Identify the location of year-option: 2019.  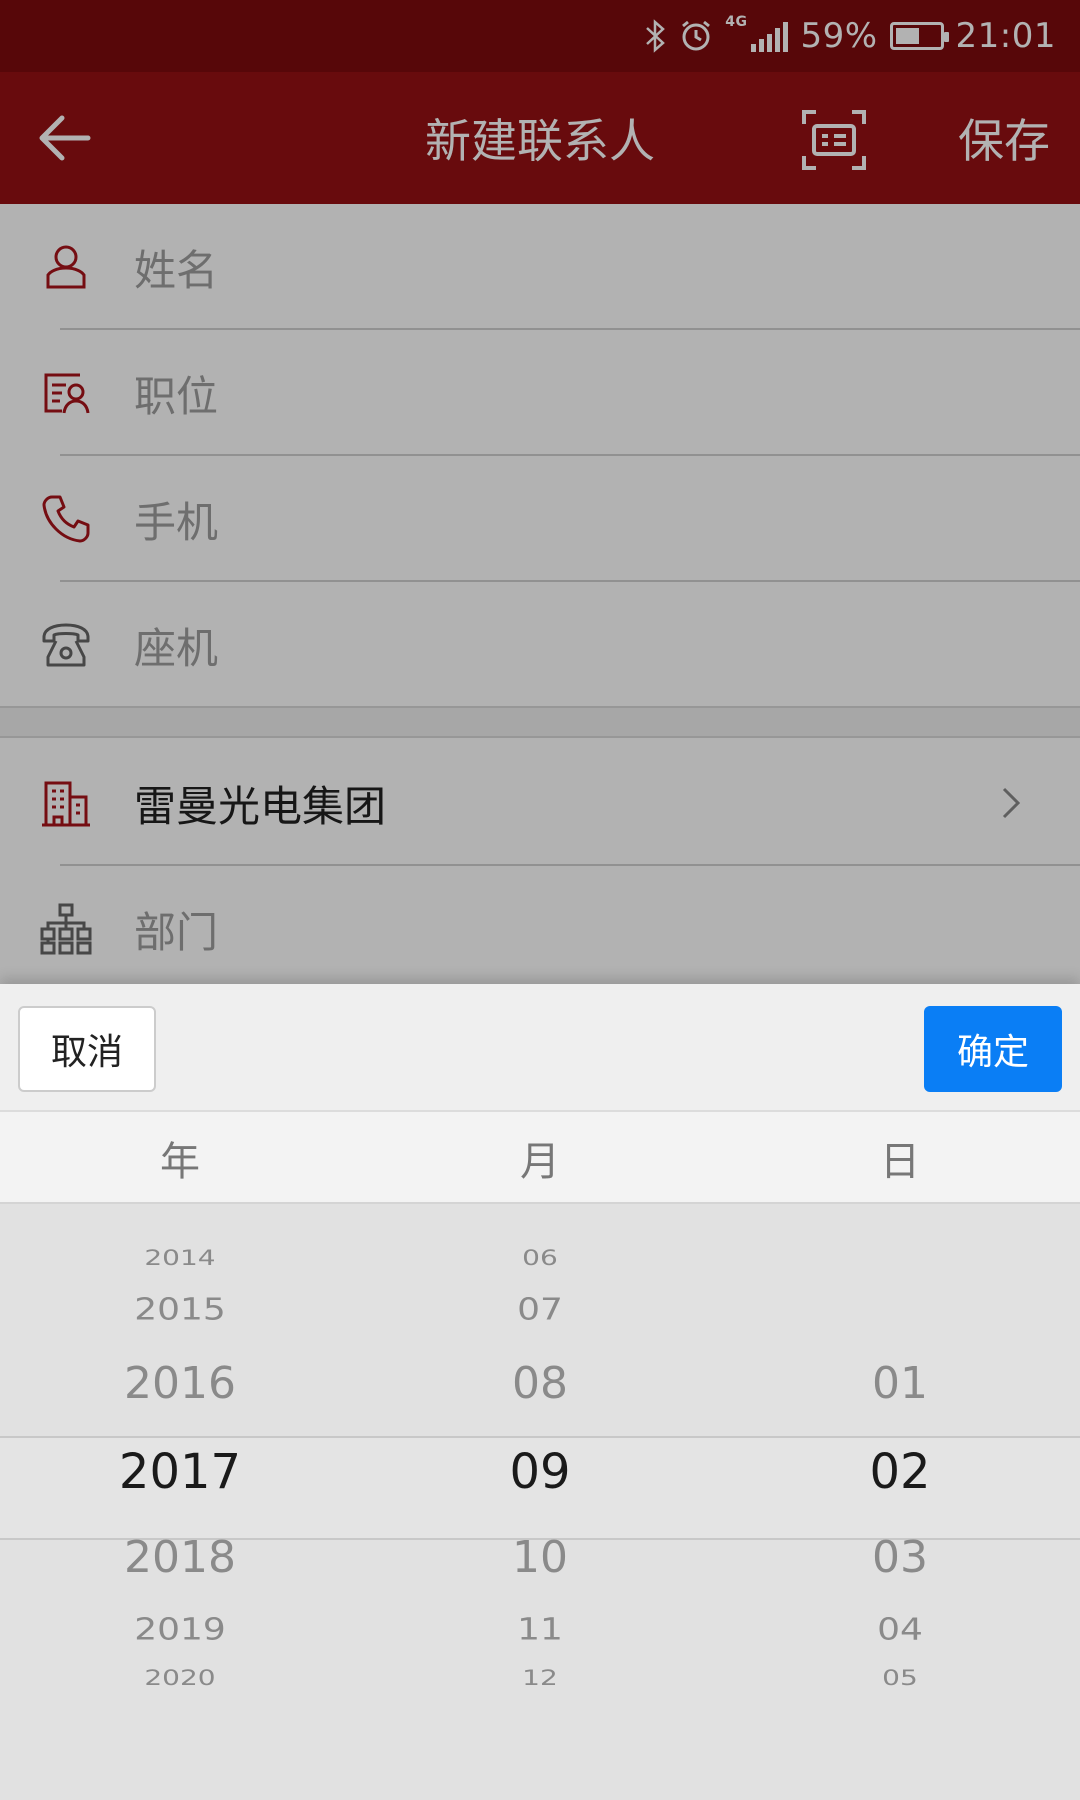
(180, 1630).